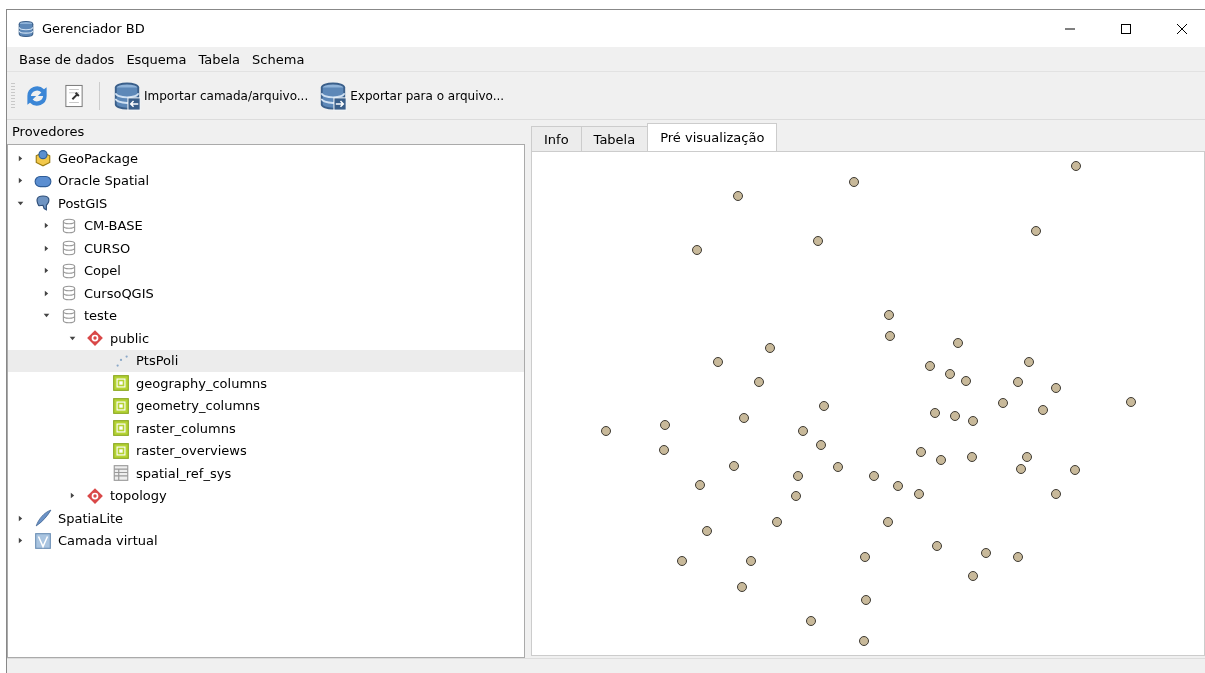 This screenshot has width=1205, height=673. I want to click on tree-item: Camada virtual, so click(266, 540).